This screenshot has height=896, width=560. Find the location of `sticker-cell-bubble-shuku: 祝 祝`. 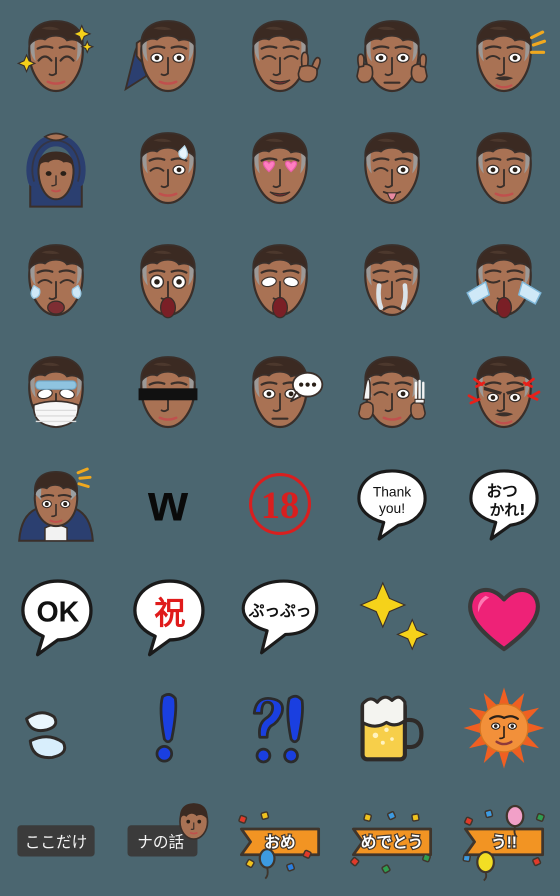

sticker-cell-bubble-shuku: 祝 祝 is located at coordinates (168, 616).